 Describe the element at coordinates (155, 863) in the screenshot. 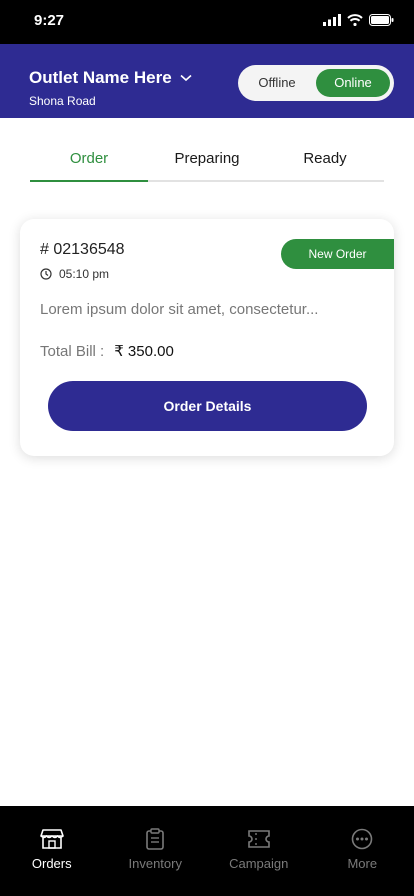

I see `nav-label-inventory: Inventory` at that location.